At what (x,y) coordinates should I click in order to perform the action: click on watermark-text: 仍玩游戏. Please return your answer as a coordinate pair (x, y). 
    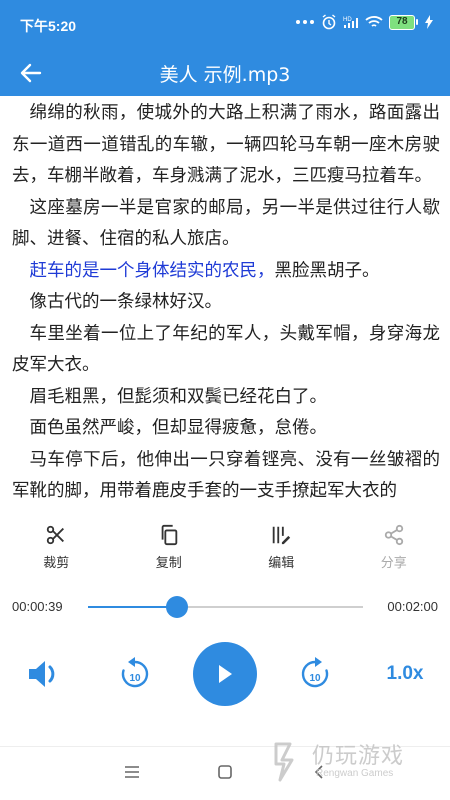
    Looking at the image, I should click on (358, 756).